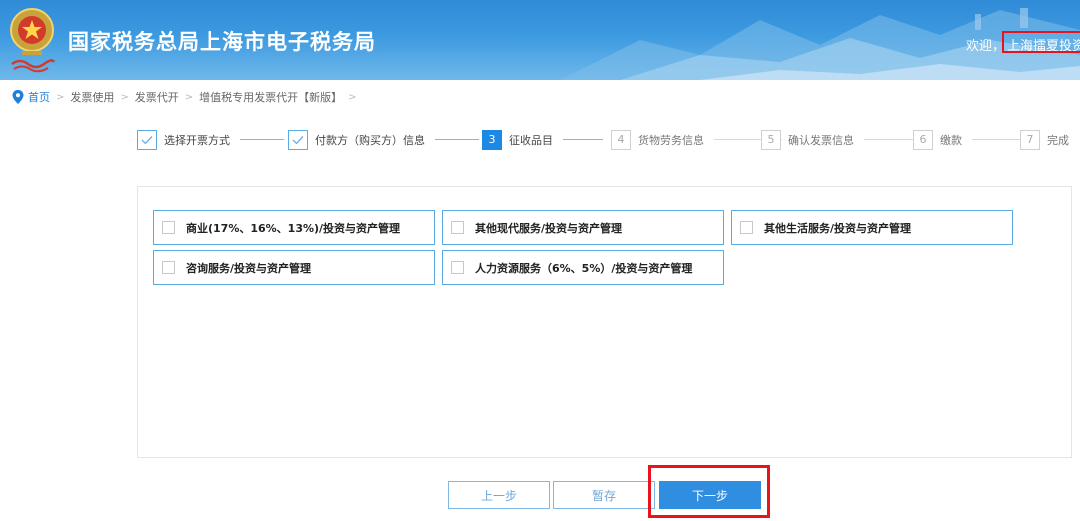 This screenshot has width=1080, height=521. Describe the element at coordinates (492, 139) in the screenshot. I see `step-number: 3` at that location.